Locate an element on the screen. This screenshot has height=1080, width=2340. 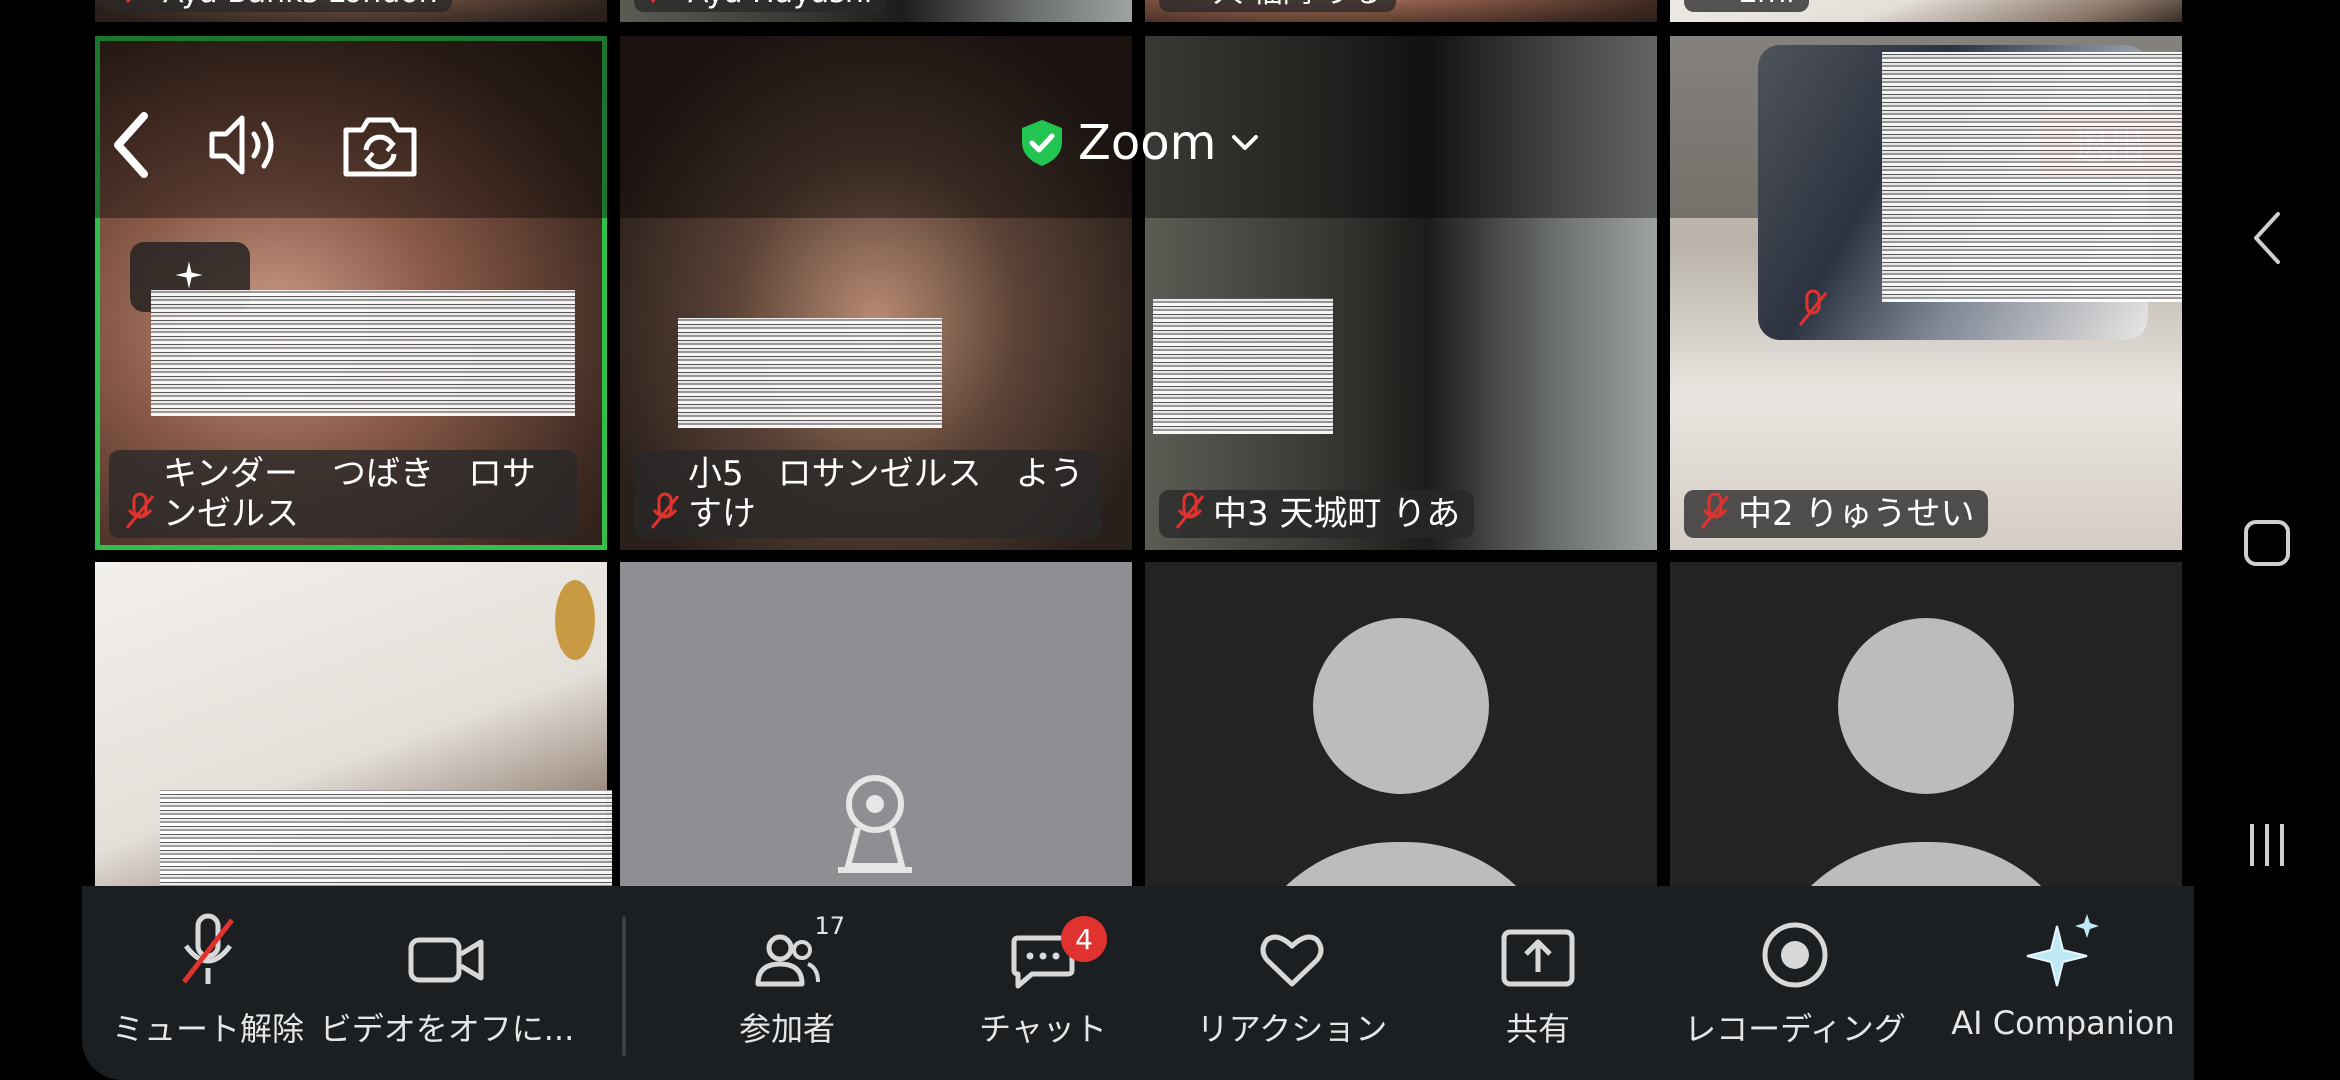
recents-icon is located at coordinates (2267, 845).